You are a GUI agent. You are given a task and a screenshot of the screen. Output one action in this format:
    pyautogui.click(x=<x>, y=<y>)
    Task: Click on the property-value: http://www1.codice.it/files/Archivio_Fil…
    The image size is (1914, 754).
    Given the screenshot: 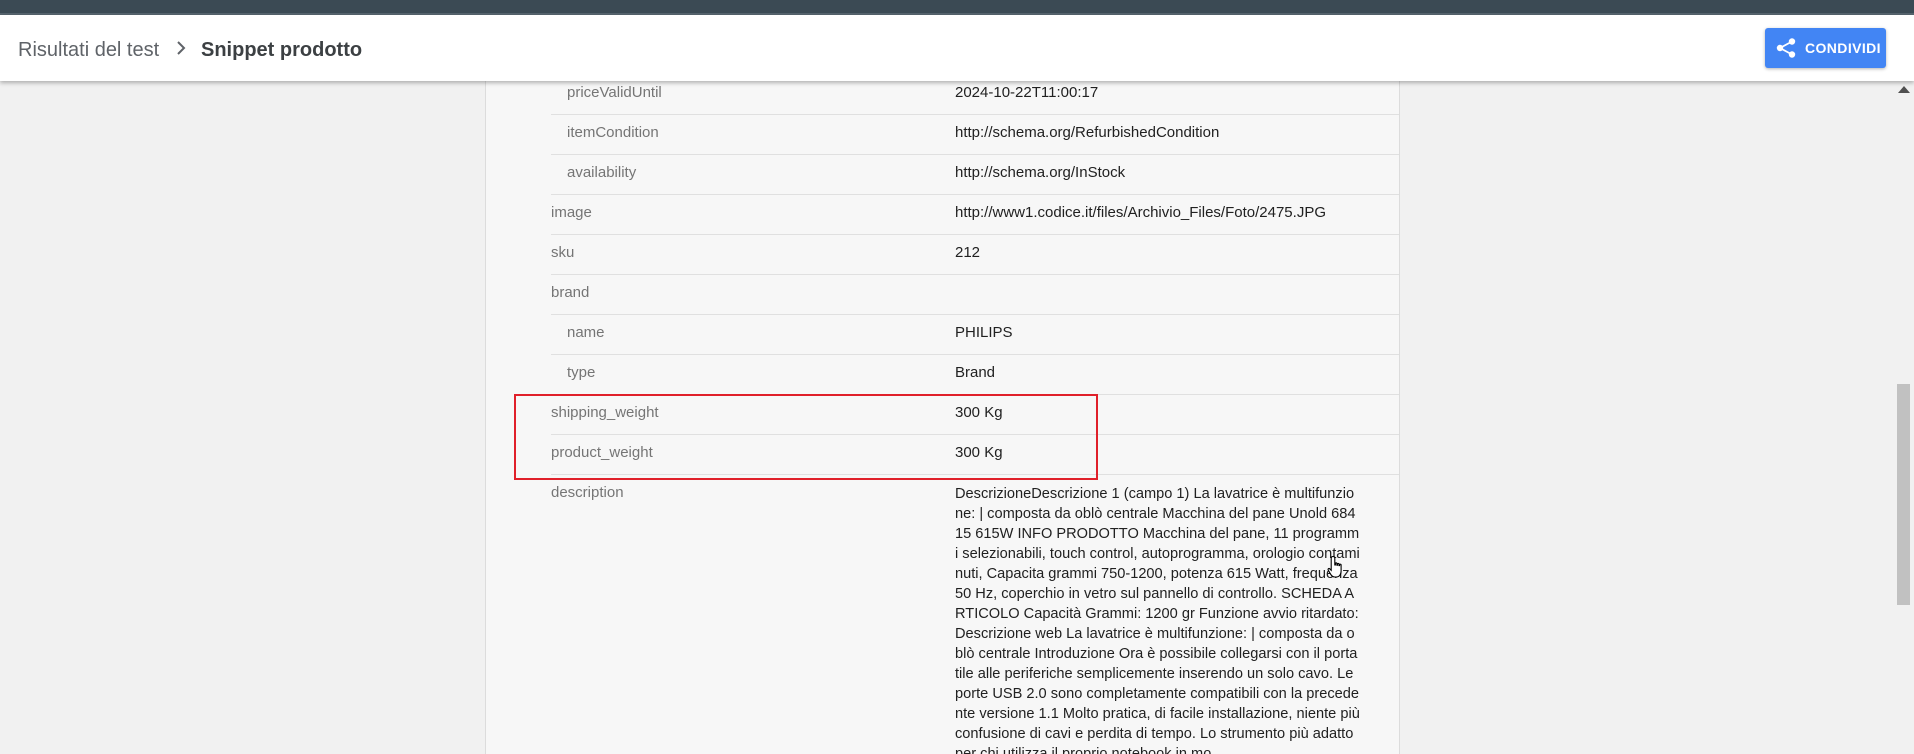 What is the action you would take?
    pyautogui.click(x=1140, y=212)
    